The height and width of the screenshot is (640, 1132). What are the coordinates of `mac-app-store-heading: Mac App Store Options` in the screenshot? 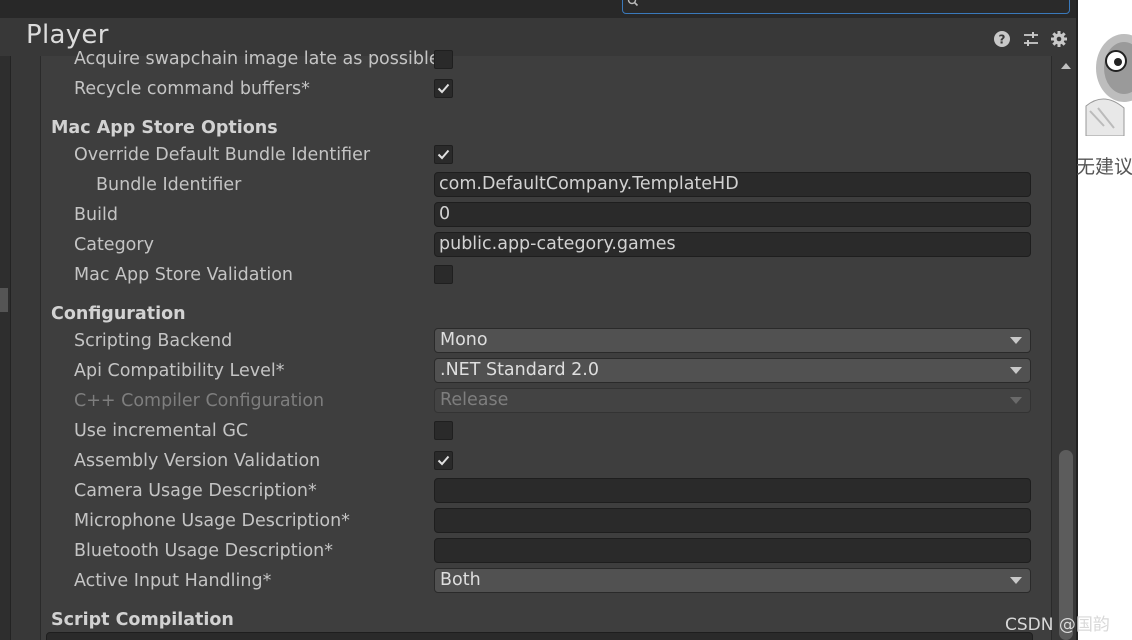 It's located at (164, 128).